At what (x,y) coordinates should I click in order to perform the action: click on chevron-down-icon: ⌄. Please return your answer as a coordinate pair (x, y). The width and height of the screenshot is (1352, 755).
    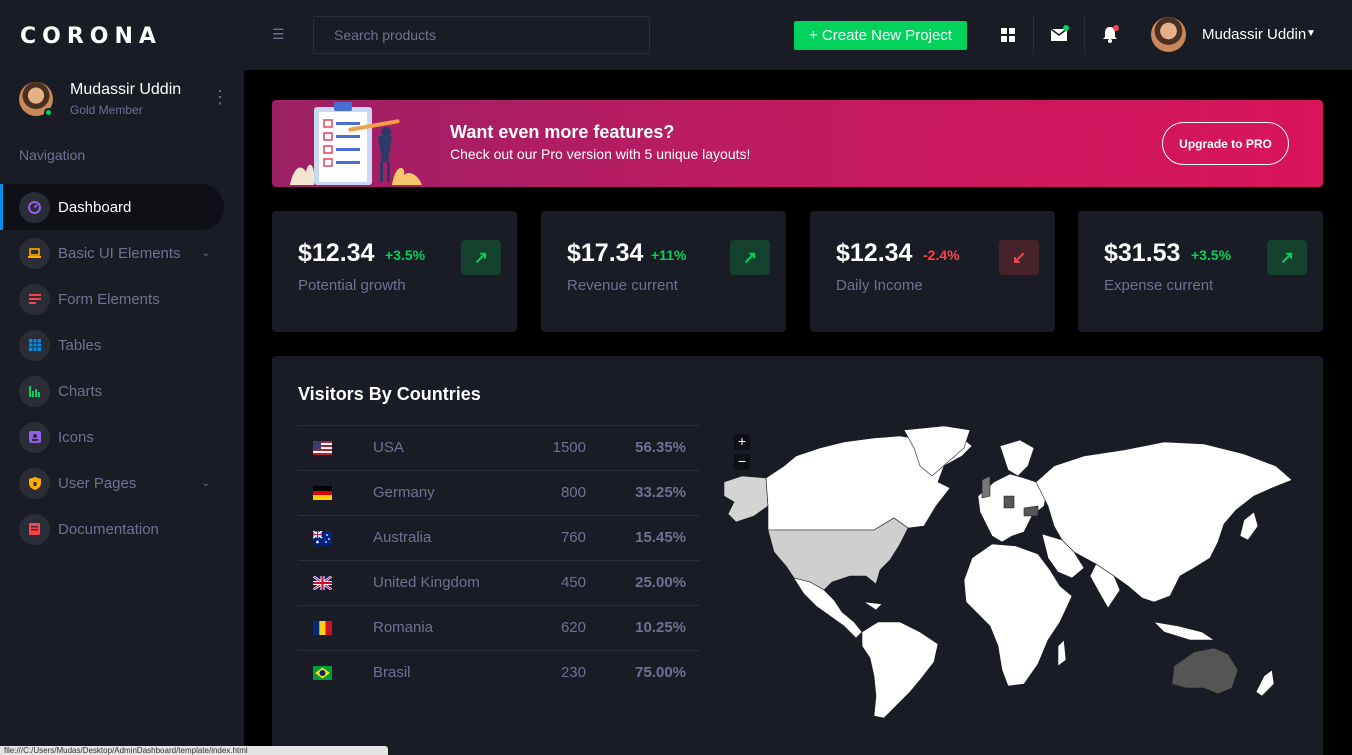
    Looking at the image, I should click on (205, 483).